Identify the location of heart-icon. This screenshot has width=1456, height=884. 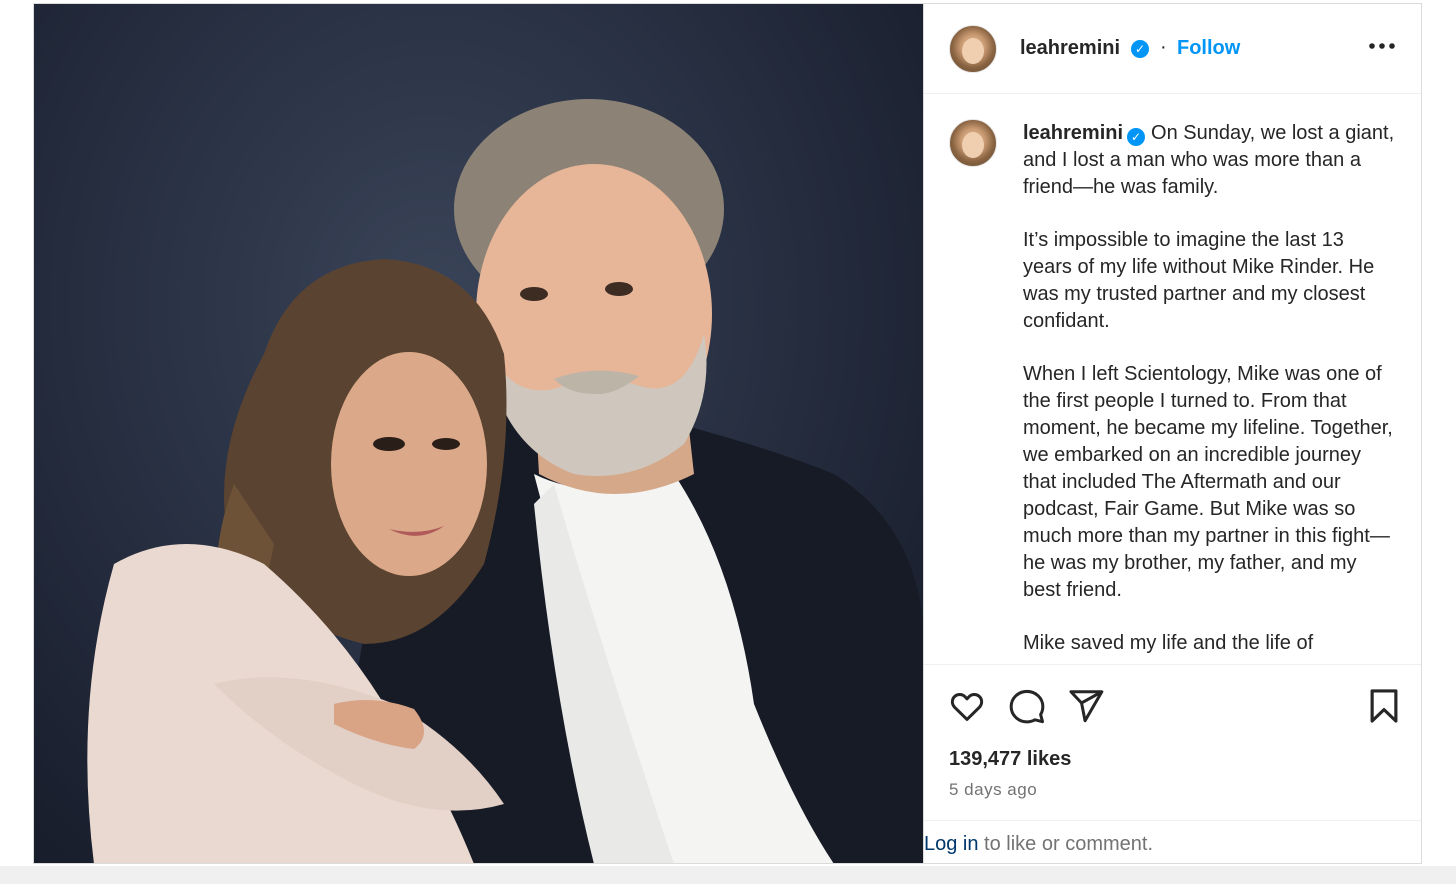
(967, 706).